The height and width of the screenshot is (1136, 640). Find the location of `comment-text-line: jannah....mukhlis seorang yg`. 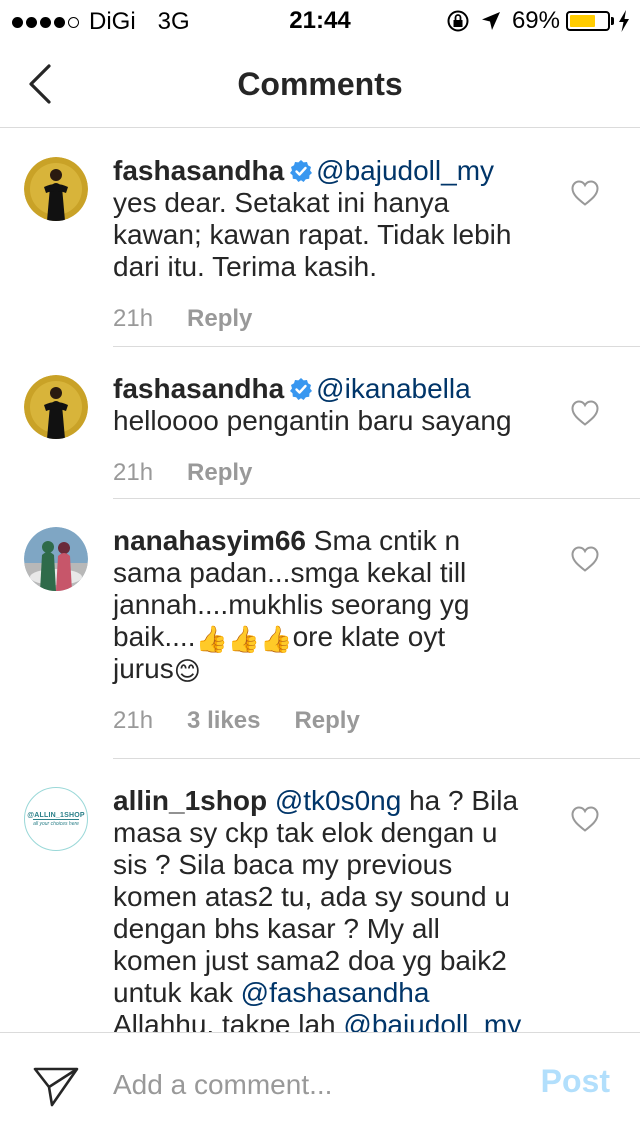

comment-text-line: jannah....mukhlis seorang yg is located at coordinates (291, 604).